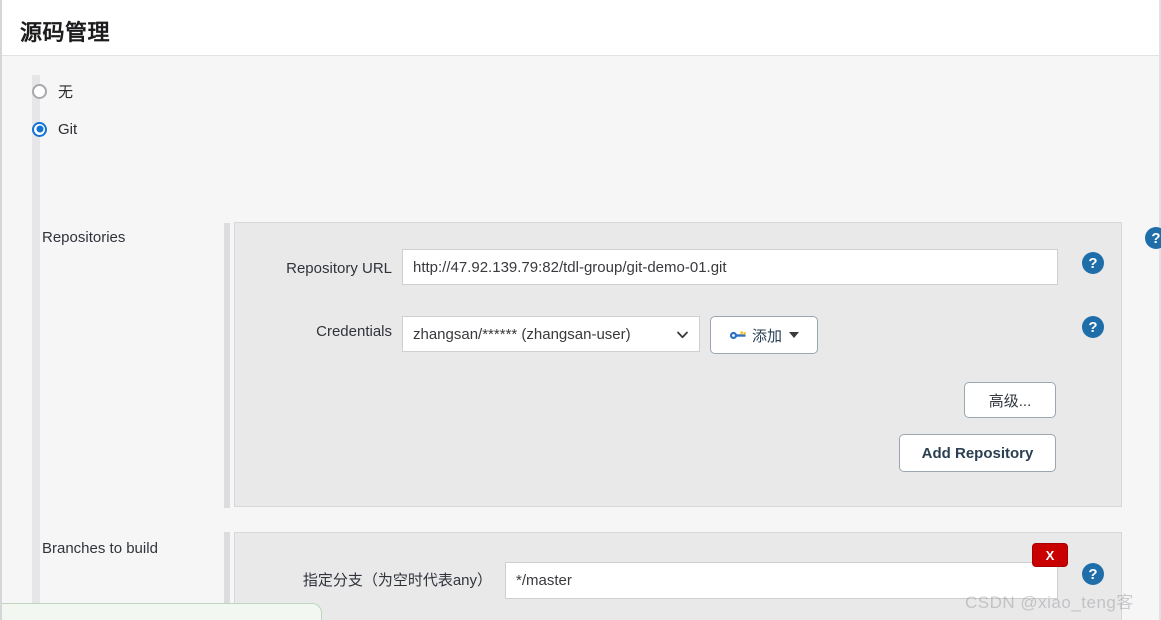  Describe the element at coordinates (54, 129) in the screenshot. I see `radio-option-git: Git` at that location.